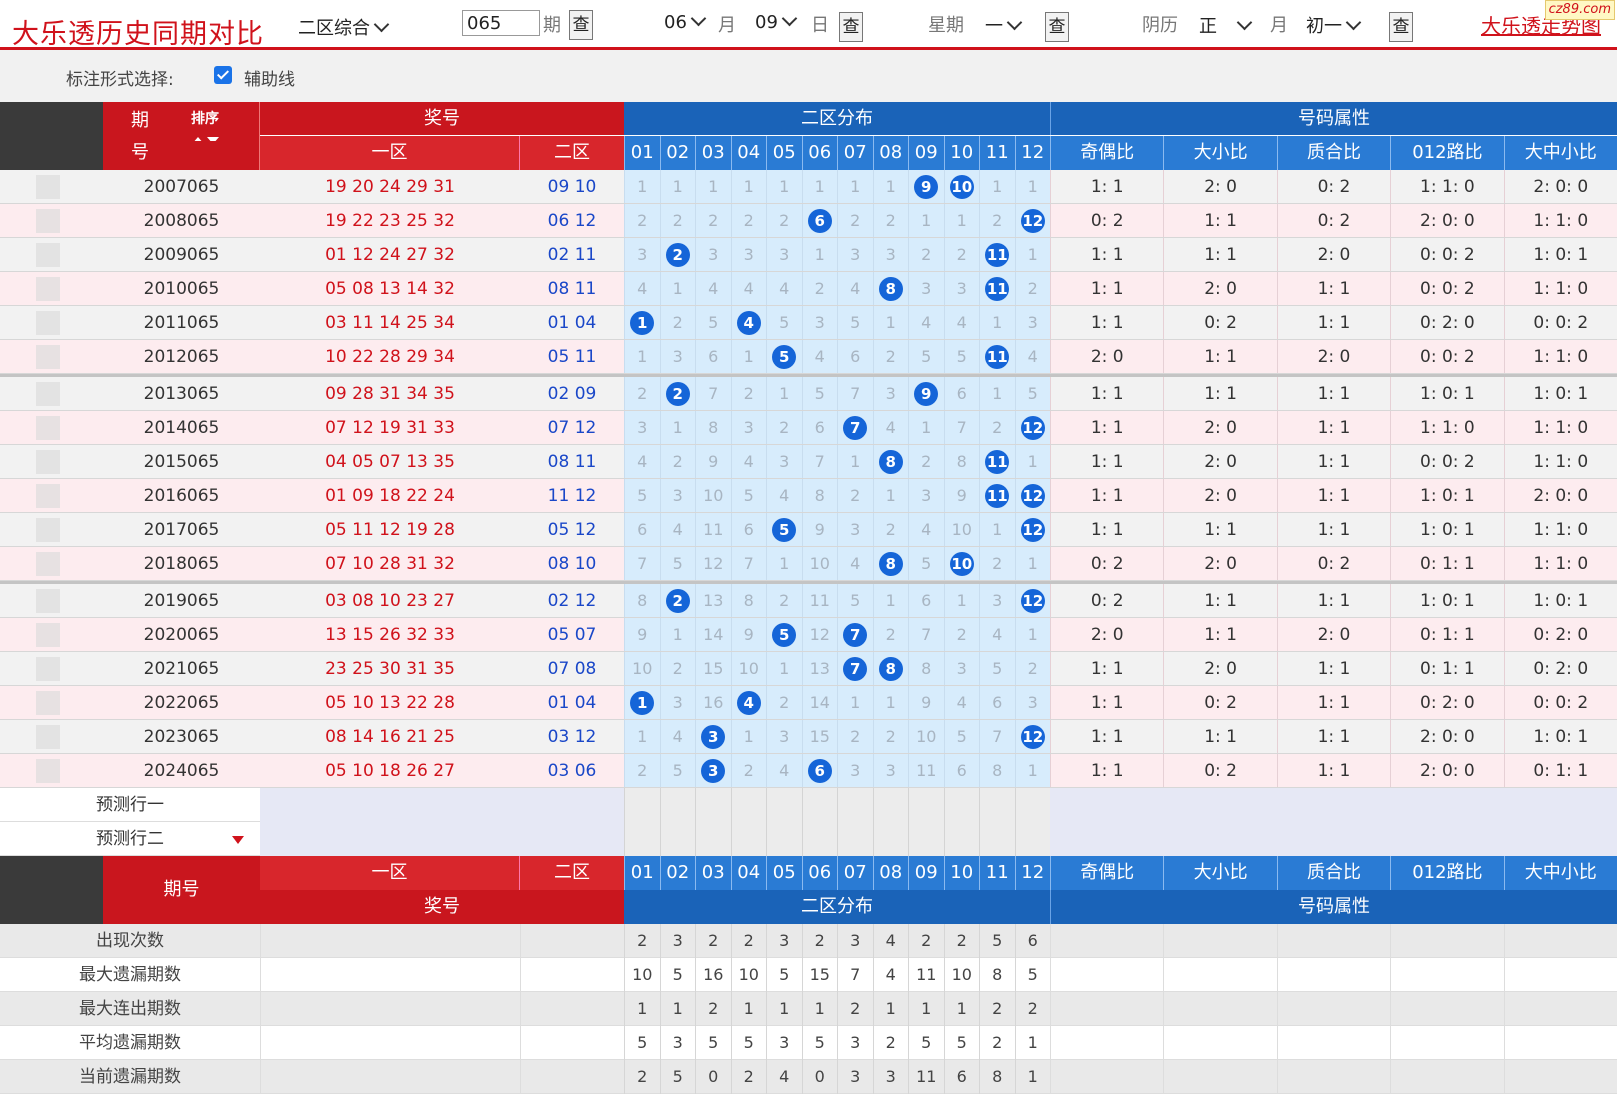 This screenshot has width=1617, height=1099. What do you see at coordinates (997, 873) in the screenshot?
I see `dist-col-footer: 11` at bounding box center [997, 873].